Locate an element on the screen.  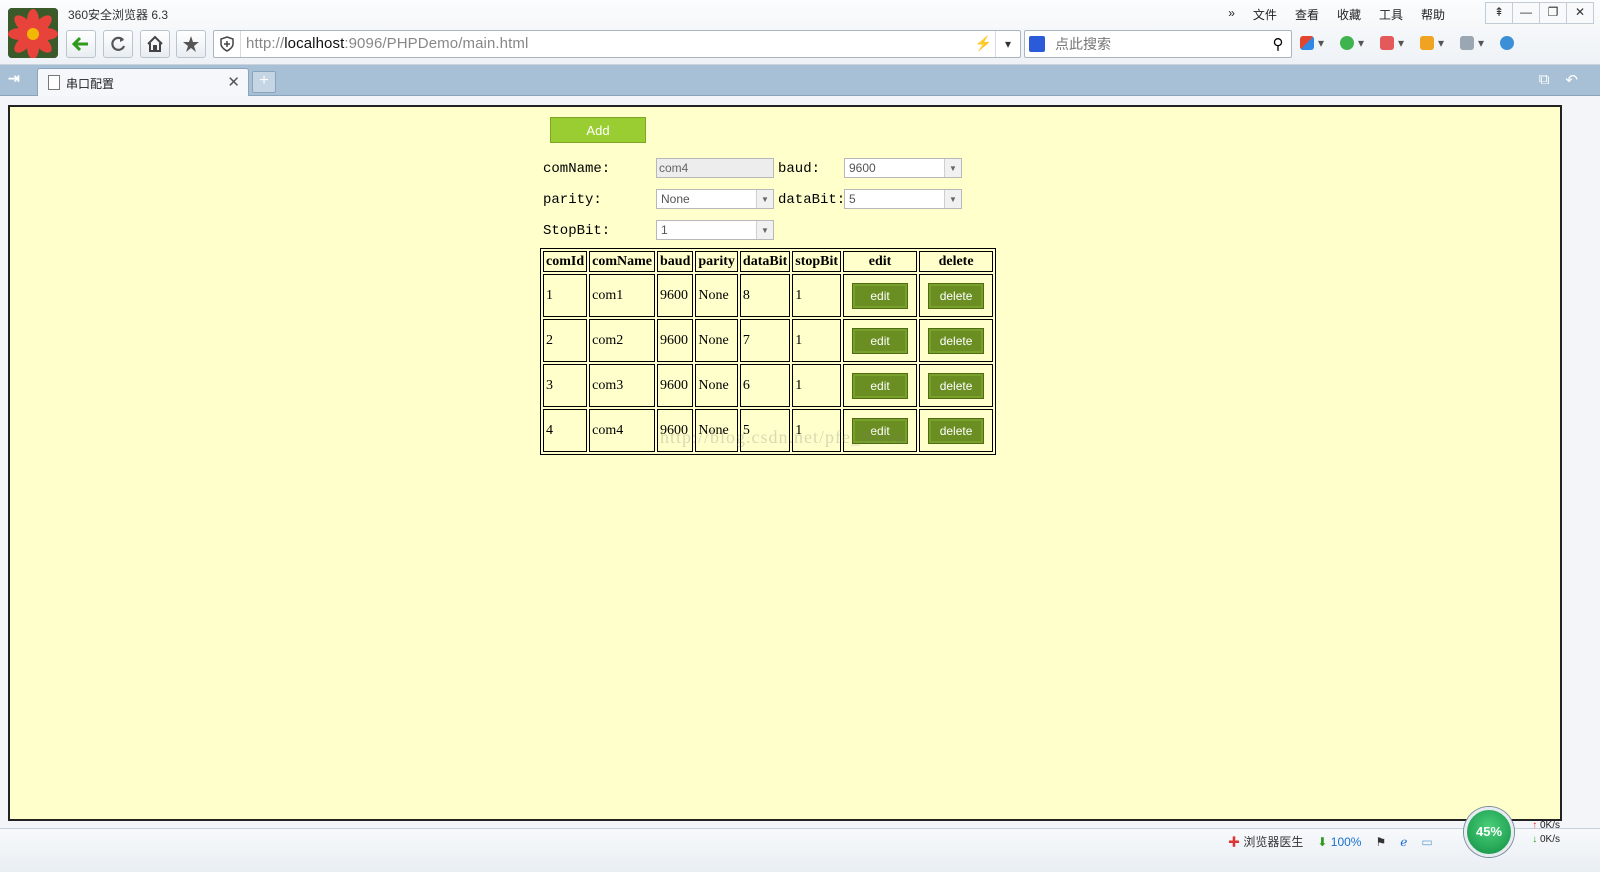
add-button: Add is located at coordinates (598, 130).